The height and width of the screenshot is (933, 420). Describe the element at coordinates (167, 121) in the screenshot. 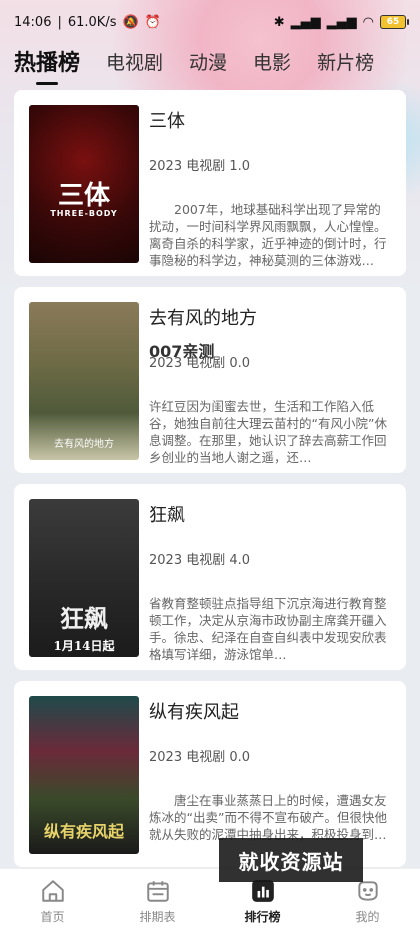

I see `item-title: 三体` at that location.